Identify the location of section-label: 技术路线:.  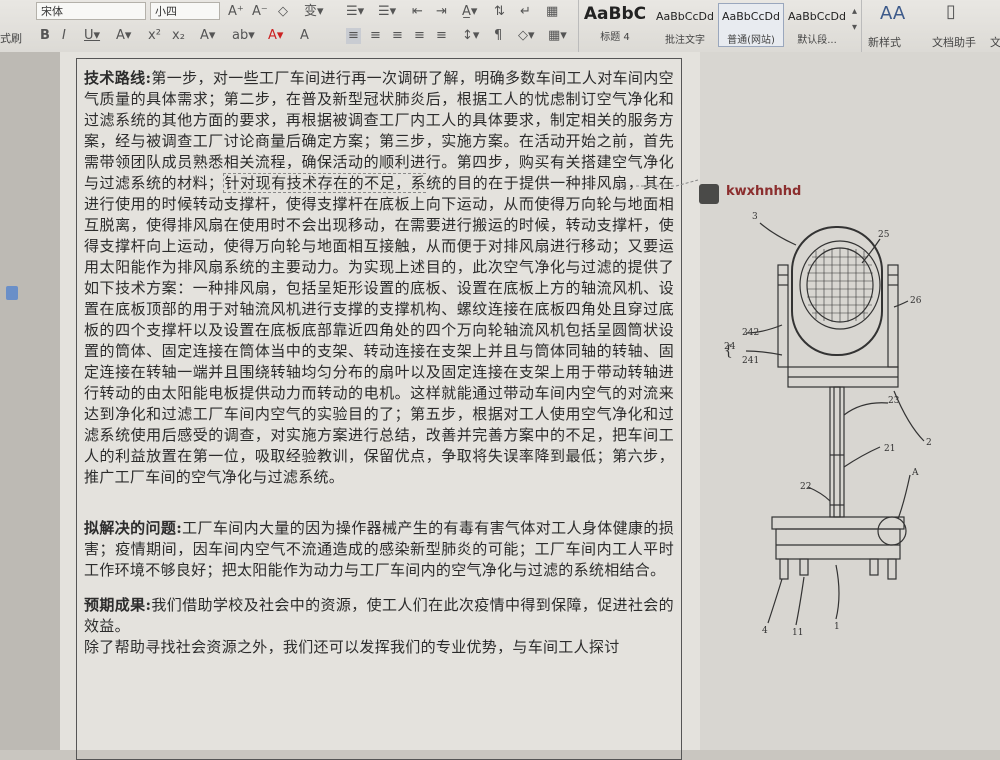
(118, 78).